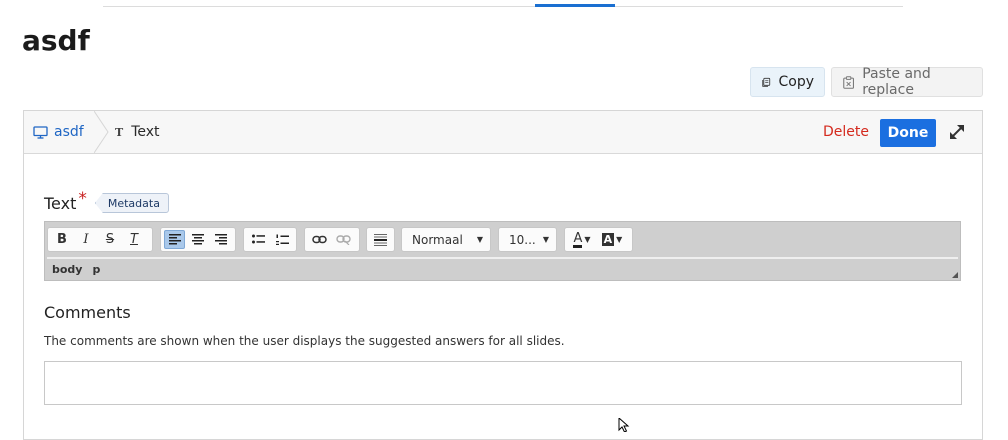 This screenshot has width=1008, height=440. I want to click on alignment-group, so click(198, 239).